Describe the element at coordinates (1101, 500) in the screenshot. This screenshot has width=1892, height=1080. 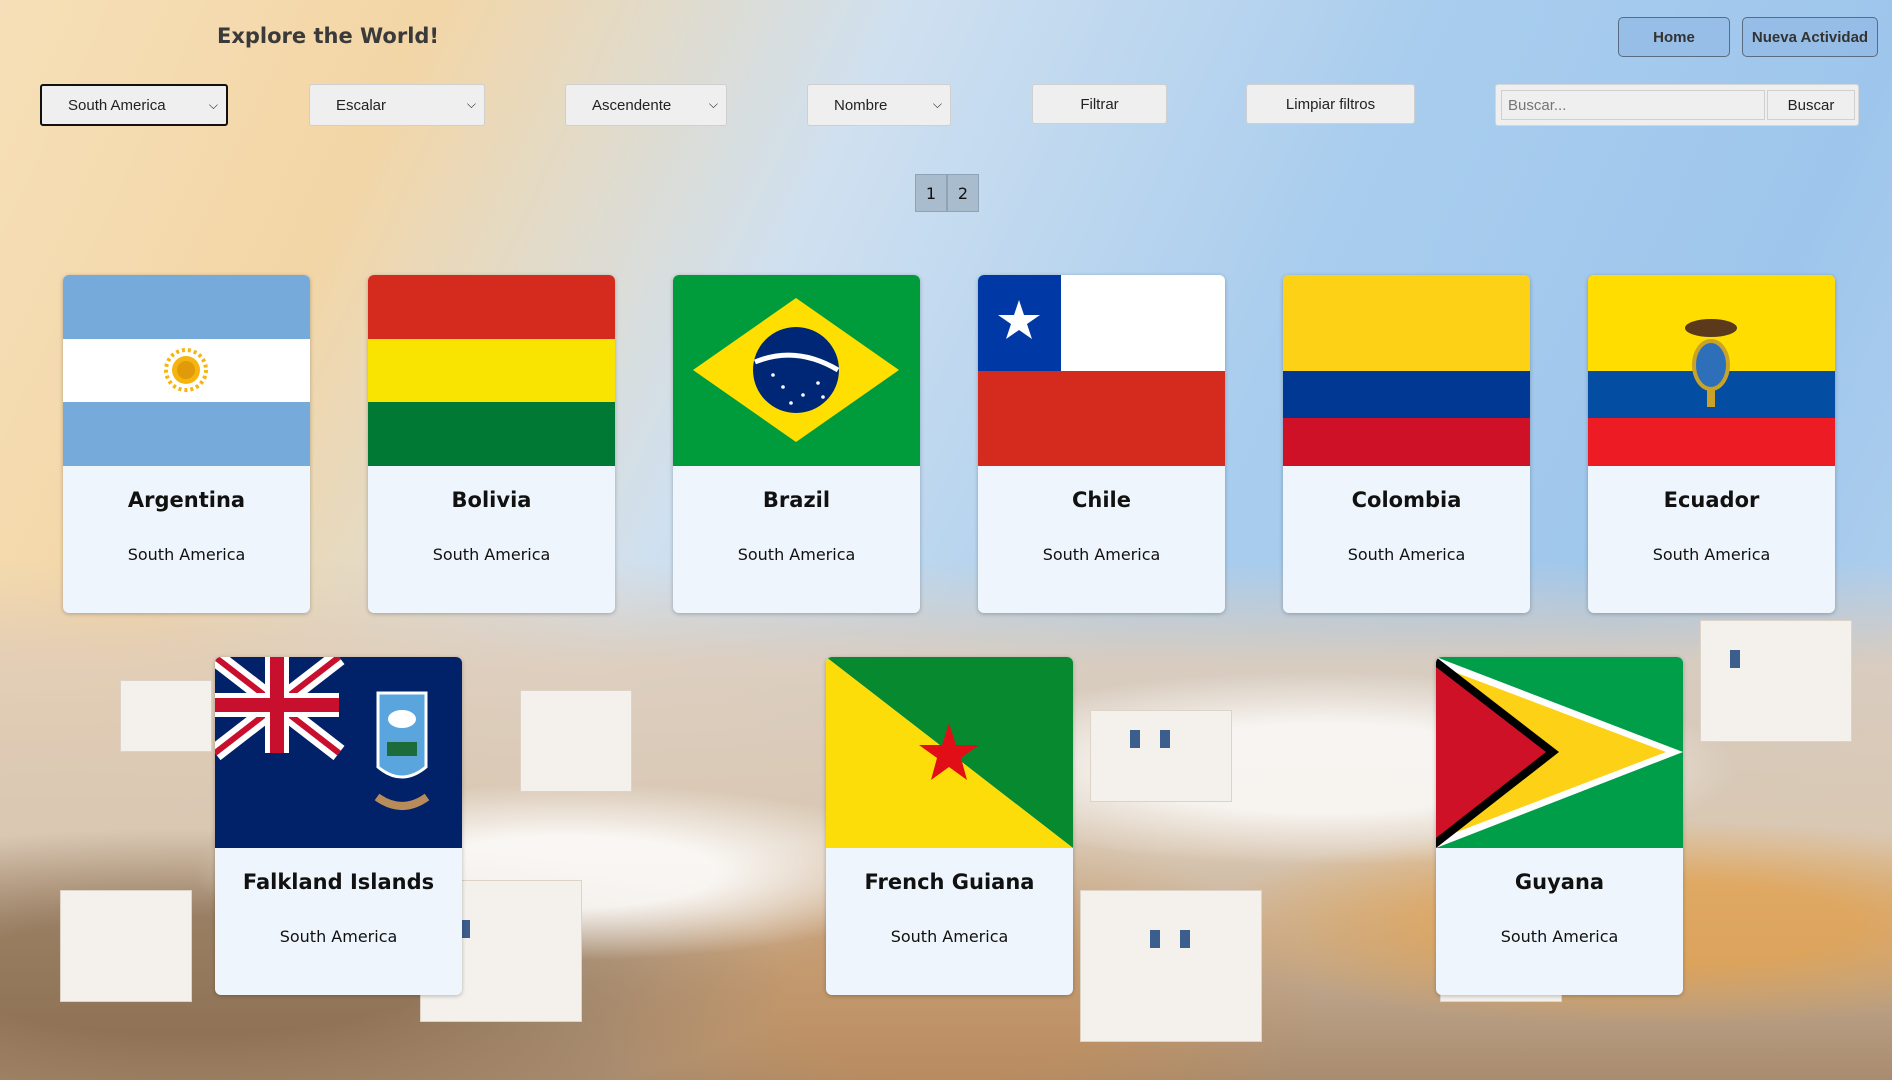
I see `country-name: Chile` at that location.